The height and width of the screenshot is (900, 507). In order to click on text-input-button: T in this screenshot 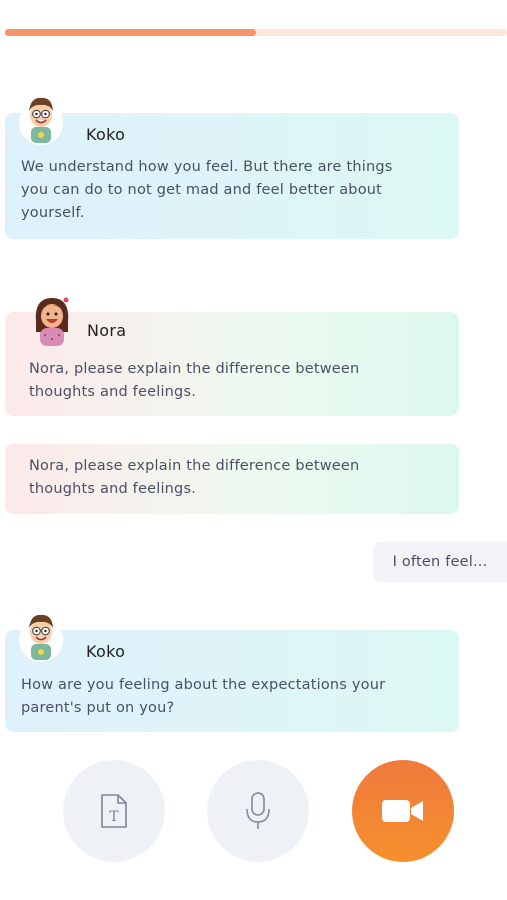, I will do `click(114, 811)`.